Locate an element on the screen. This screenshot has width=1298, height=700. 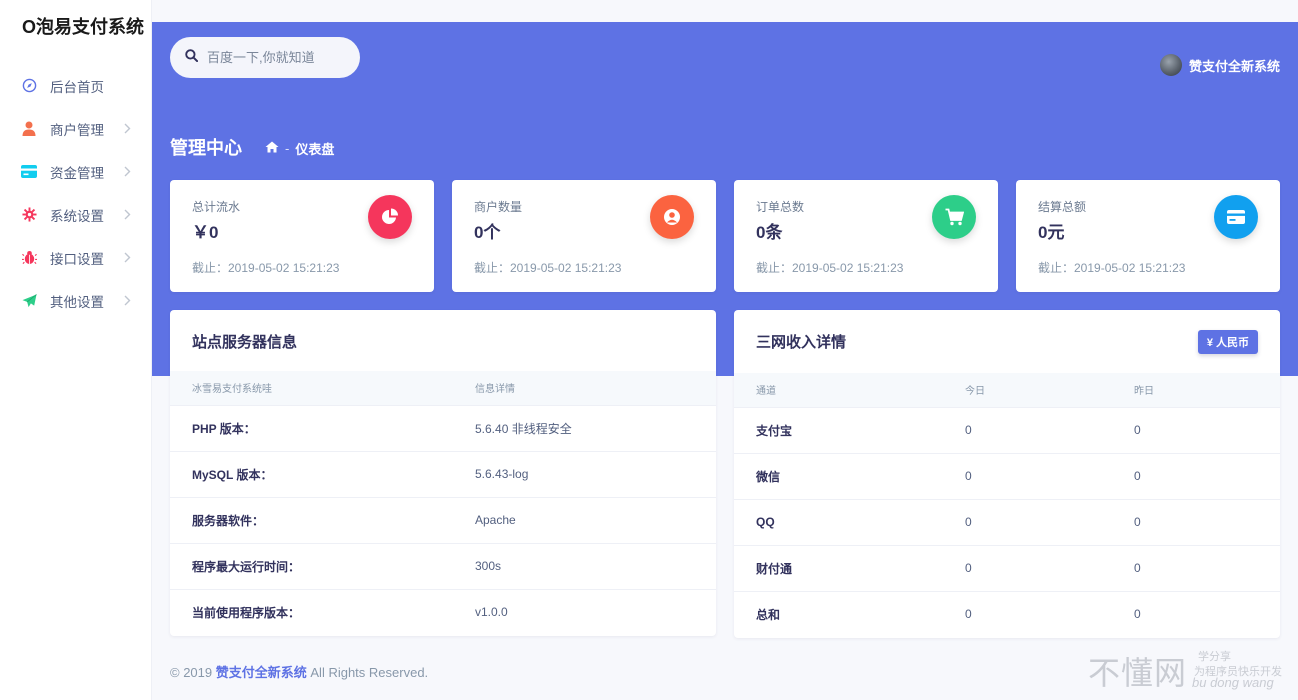
breadcrumb: - 仪表盘 is located at coordinates (299, 148).